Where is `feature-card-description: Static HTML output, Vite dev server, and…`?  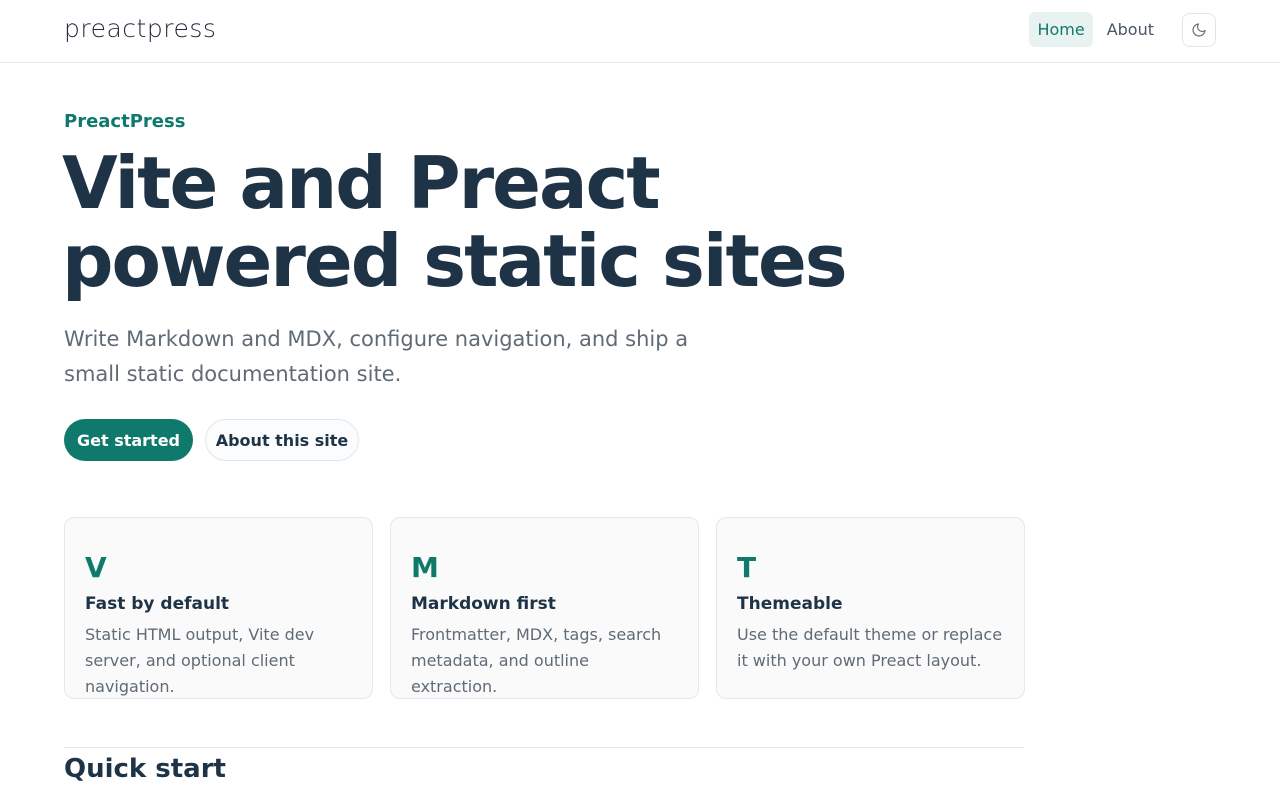
feature-card-description: Static HTML output, Vite dev server, and… is located at coordinates (200, 660).